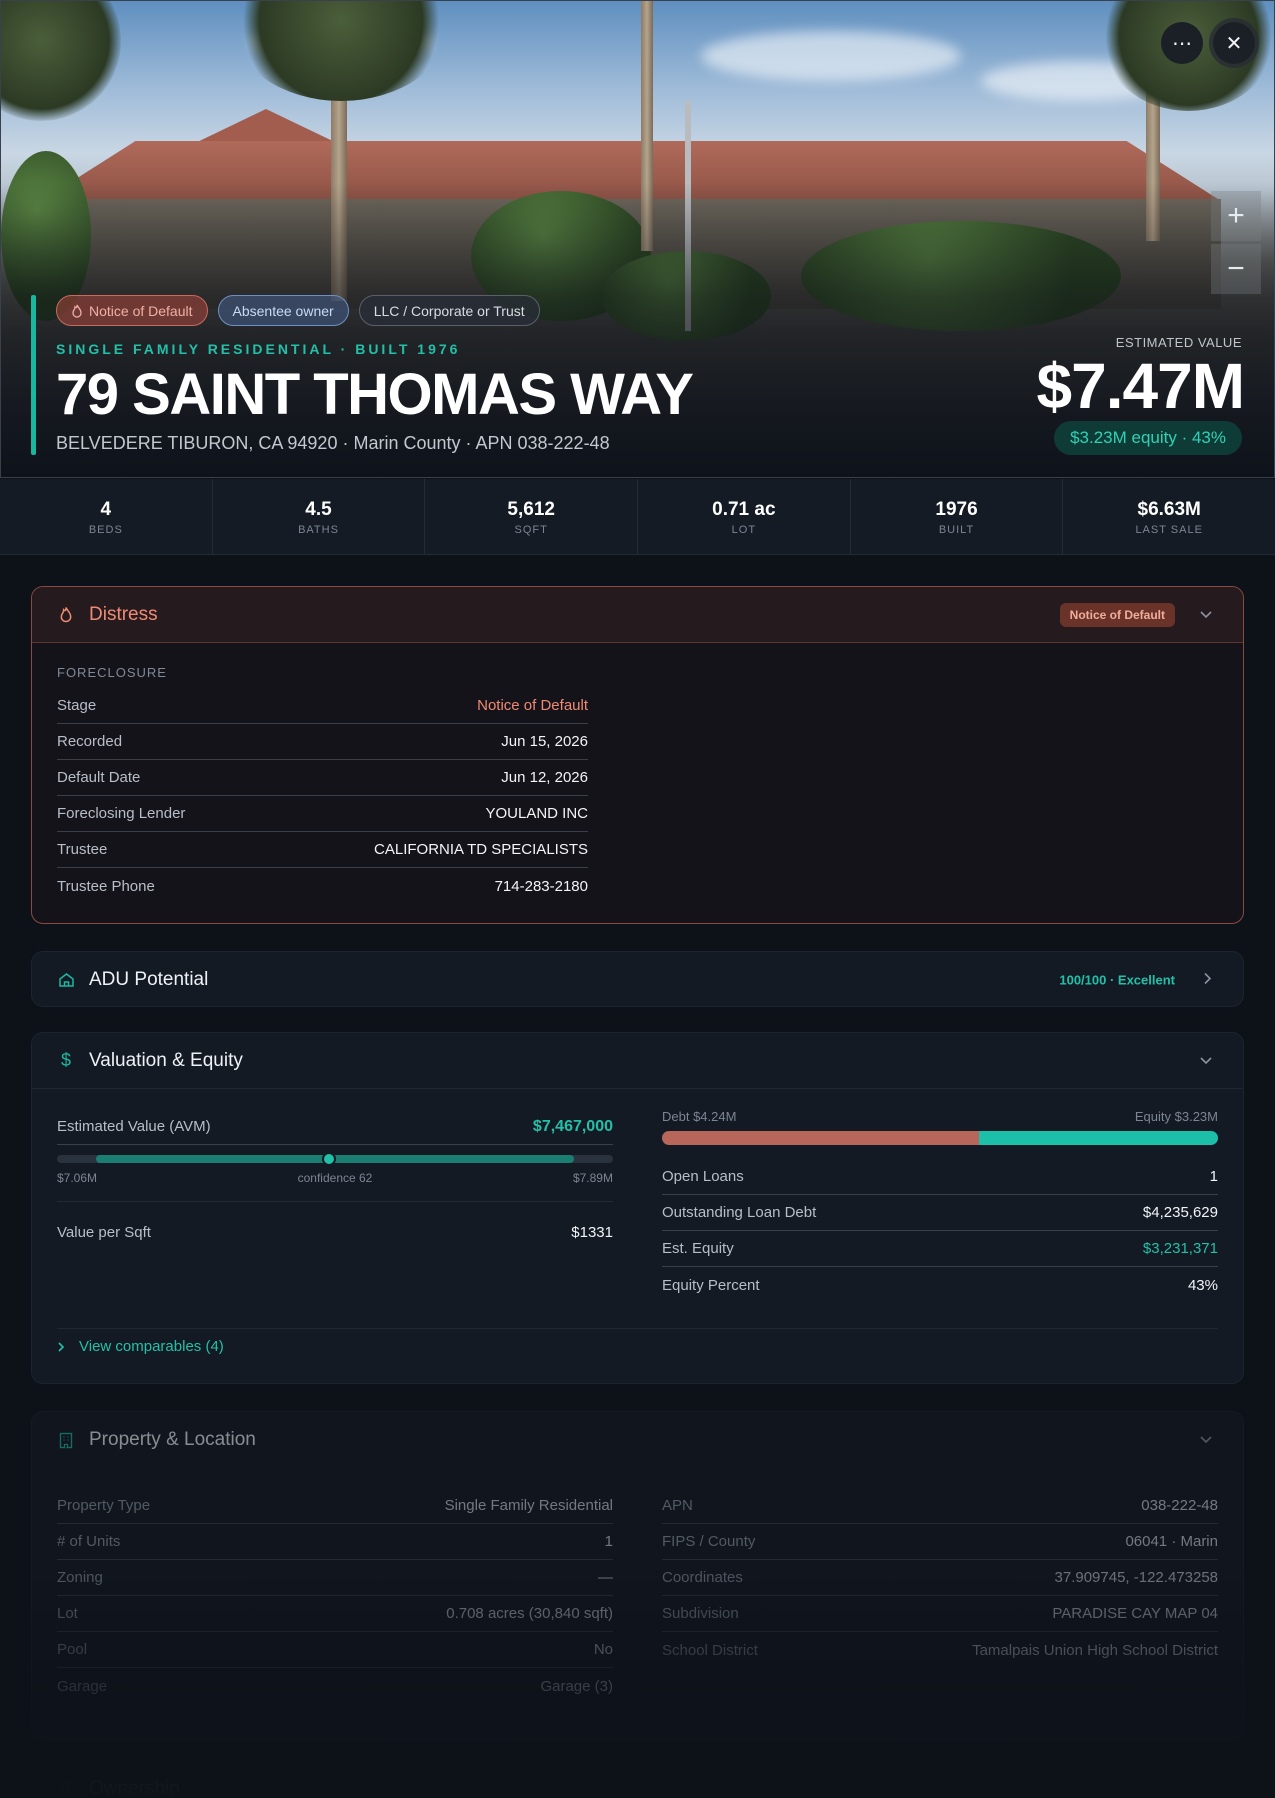 This screenshot has height=1798, width=1275. I want to click on close-icon: ✕, so click(1234, 43).